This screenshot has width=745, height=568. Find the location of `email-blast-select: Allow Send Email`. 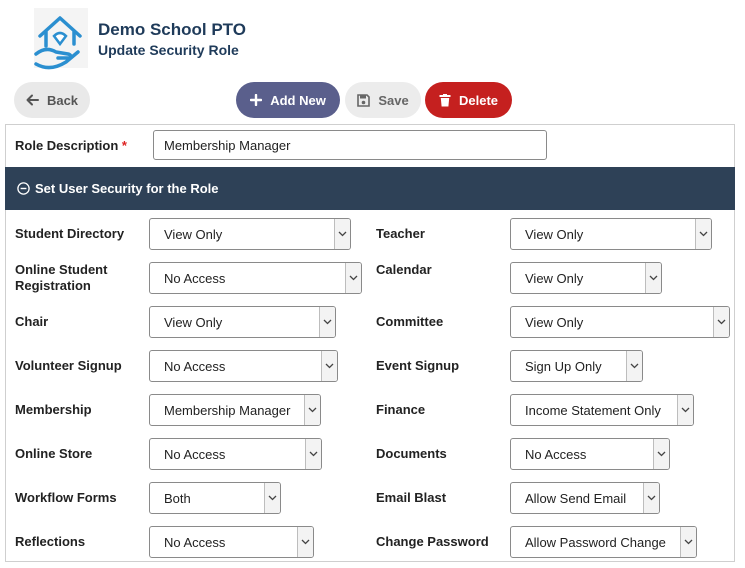

email-blast-select: Allow Send Email is located at coordinates (585, 498).